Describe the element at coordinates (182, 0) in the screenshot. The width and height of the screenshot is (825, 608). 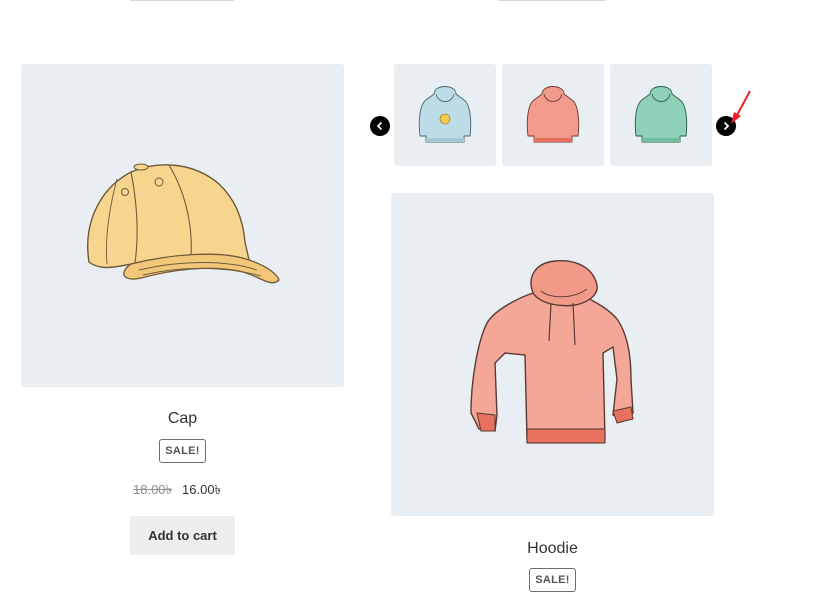
I see `cropped-button-left` at that location.